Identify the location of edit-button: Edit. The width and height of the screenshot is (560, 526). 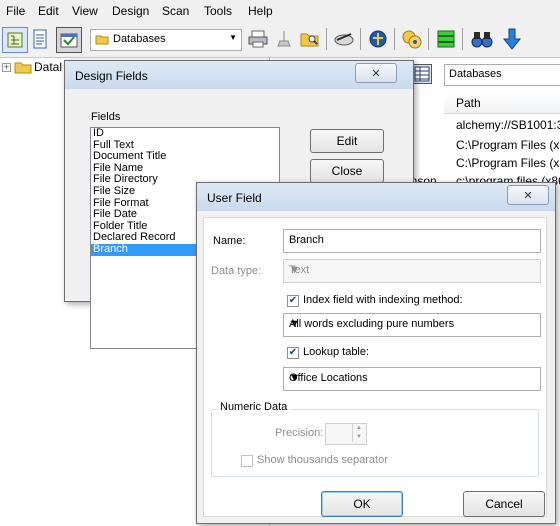
(347, 141).